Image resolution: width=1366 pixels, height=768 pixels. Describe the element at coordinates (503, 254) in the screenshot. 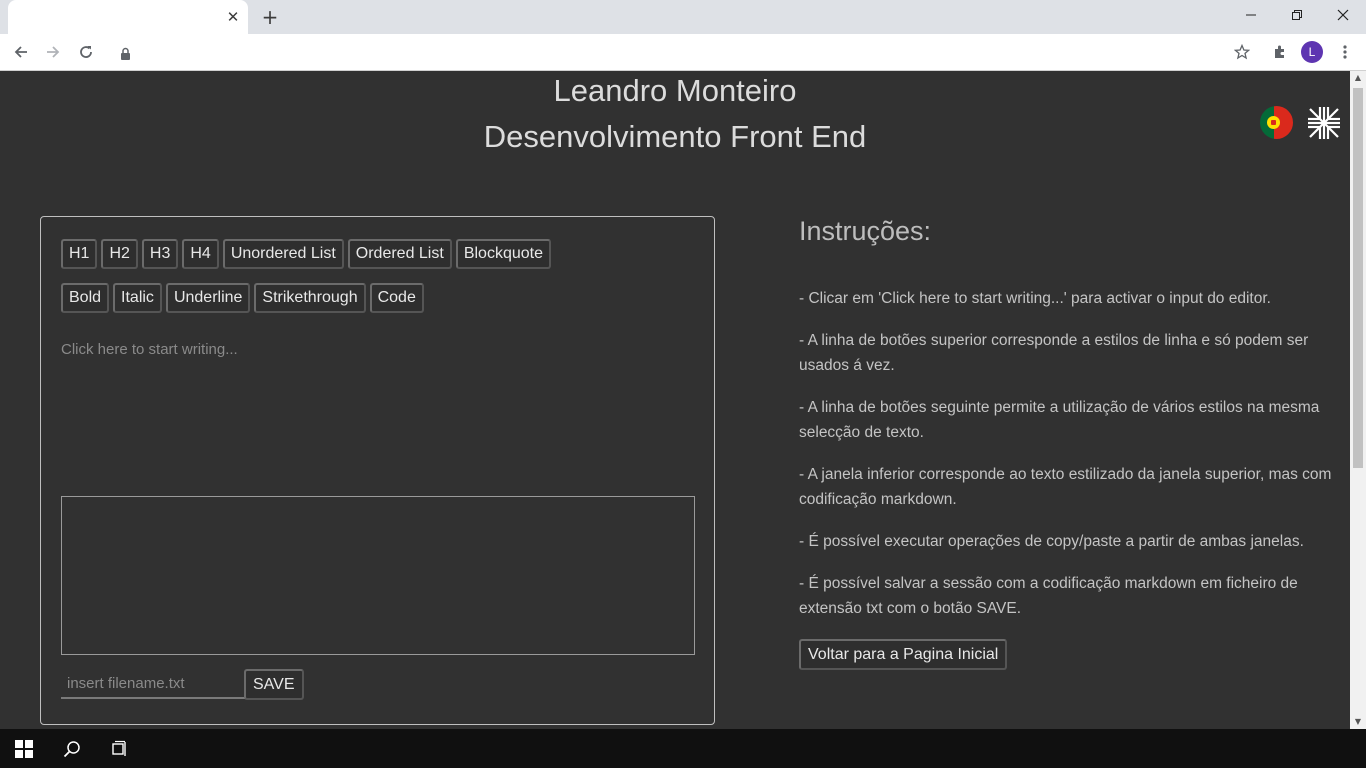

I see `blockquote-button: Blockquote` at that location.